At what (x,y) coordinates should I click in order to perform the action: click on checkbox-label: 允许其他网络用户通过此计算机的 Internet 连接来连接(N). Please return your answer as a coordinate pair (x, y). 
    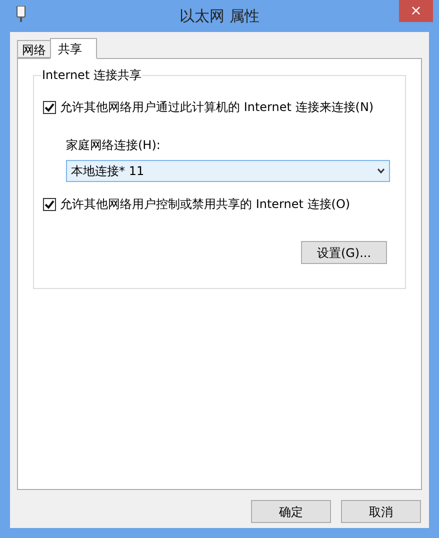
    Looking at the image, I should click on (217, 107).